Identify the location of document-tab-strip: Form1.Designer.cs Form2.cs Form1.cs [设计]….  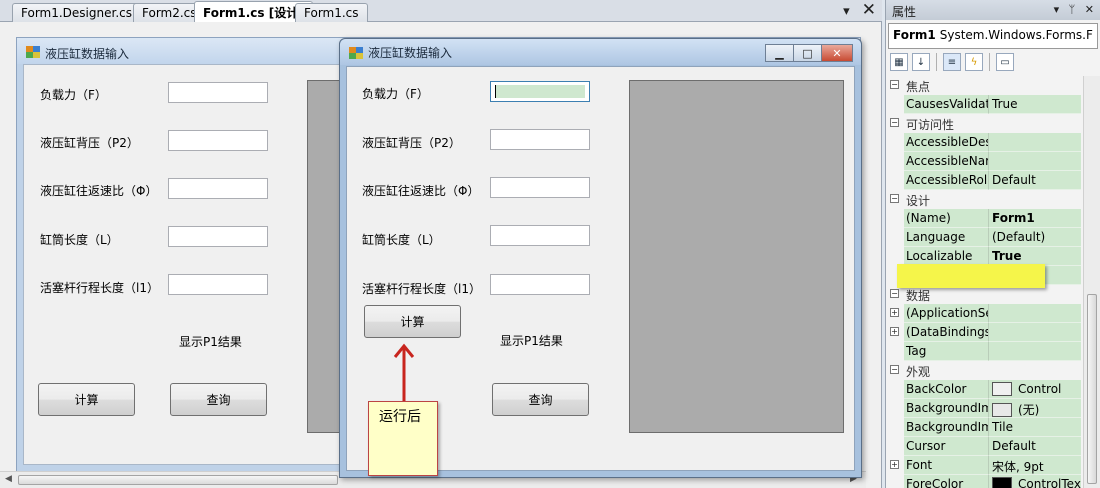
(441, 11).